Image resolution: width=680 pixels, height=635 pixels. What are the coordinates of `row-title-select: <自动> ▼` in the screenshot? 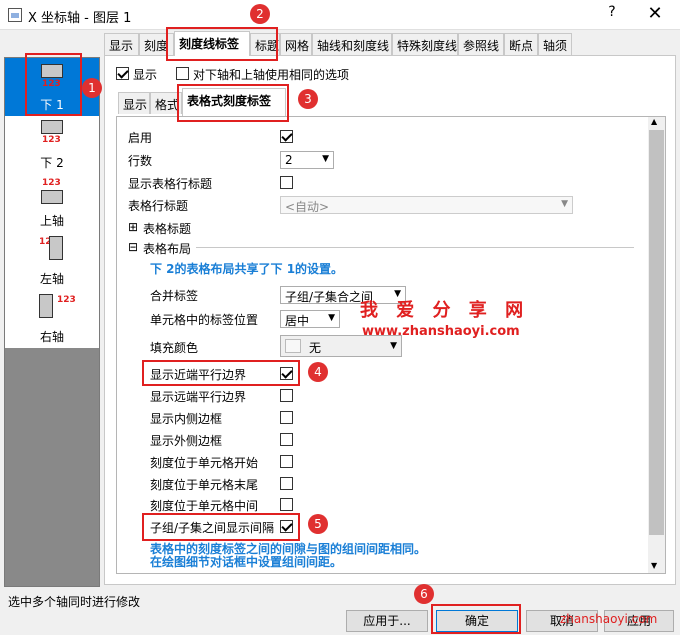 It's located at (426, 205).